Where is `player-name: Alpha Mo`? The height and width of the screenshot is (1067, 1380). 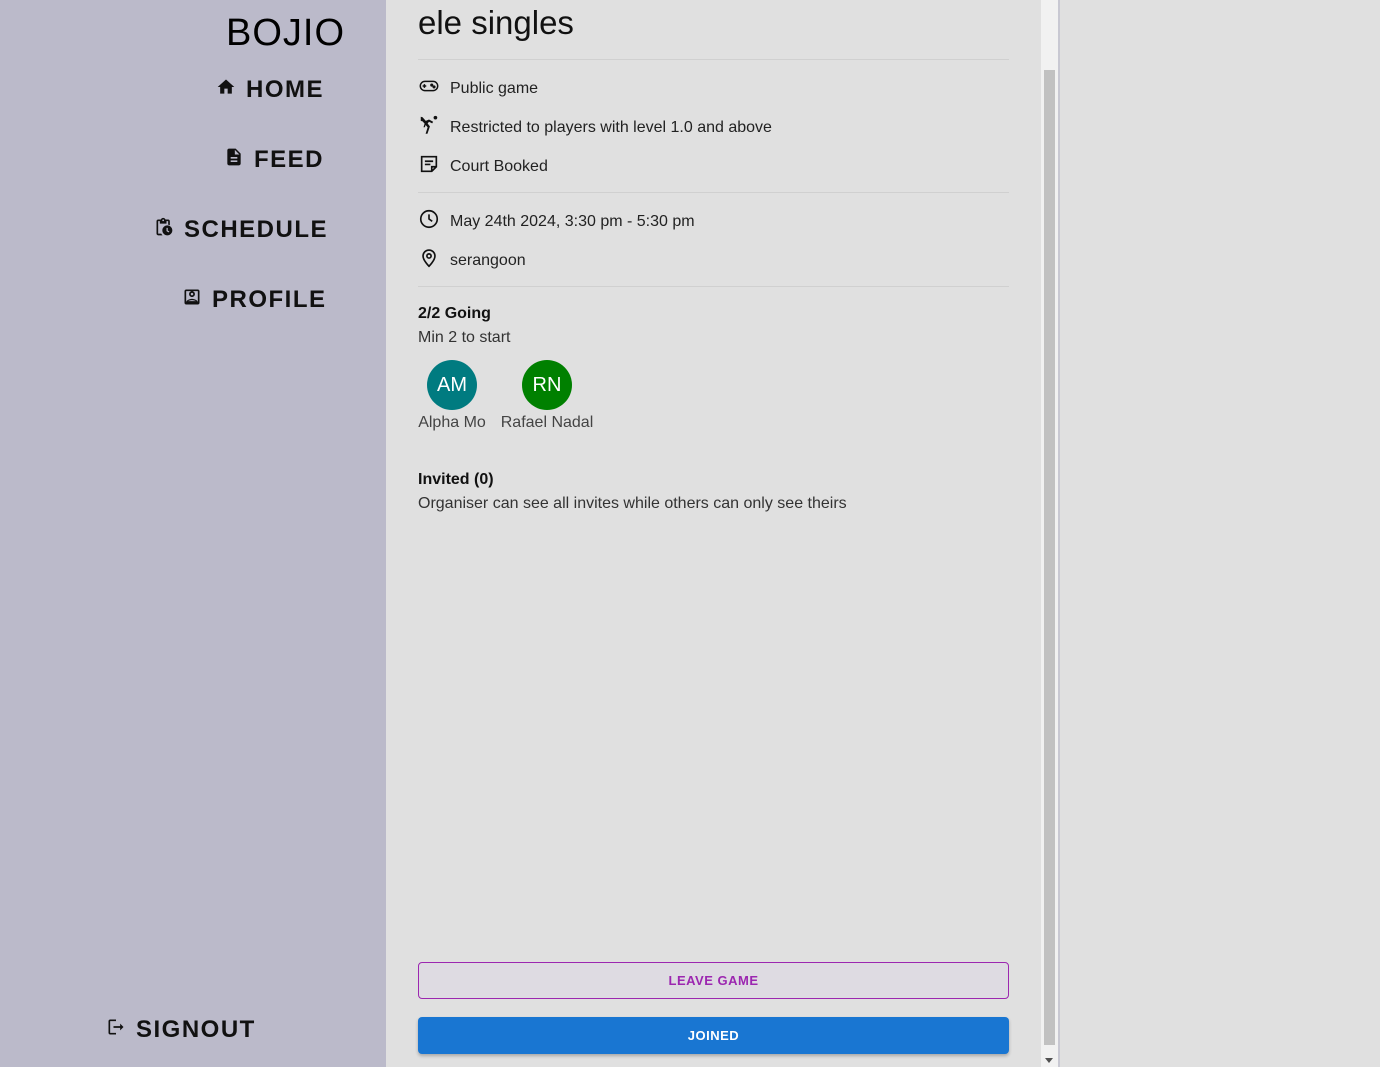
player-name: Alpha Mo is located at coordinates (452, 422).